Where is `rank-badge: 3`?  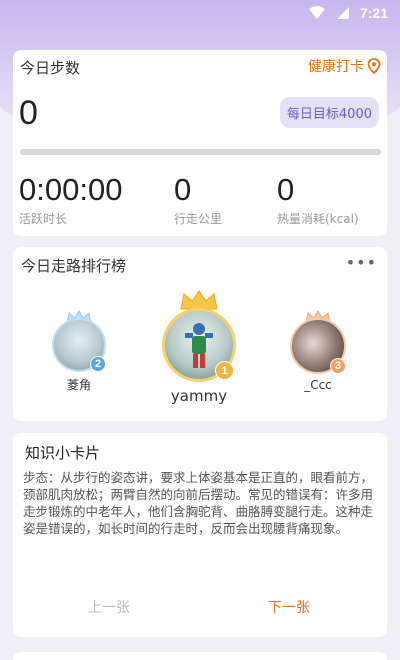 rank-badge: 3 is located at coordinates (338, 366).